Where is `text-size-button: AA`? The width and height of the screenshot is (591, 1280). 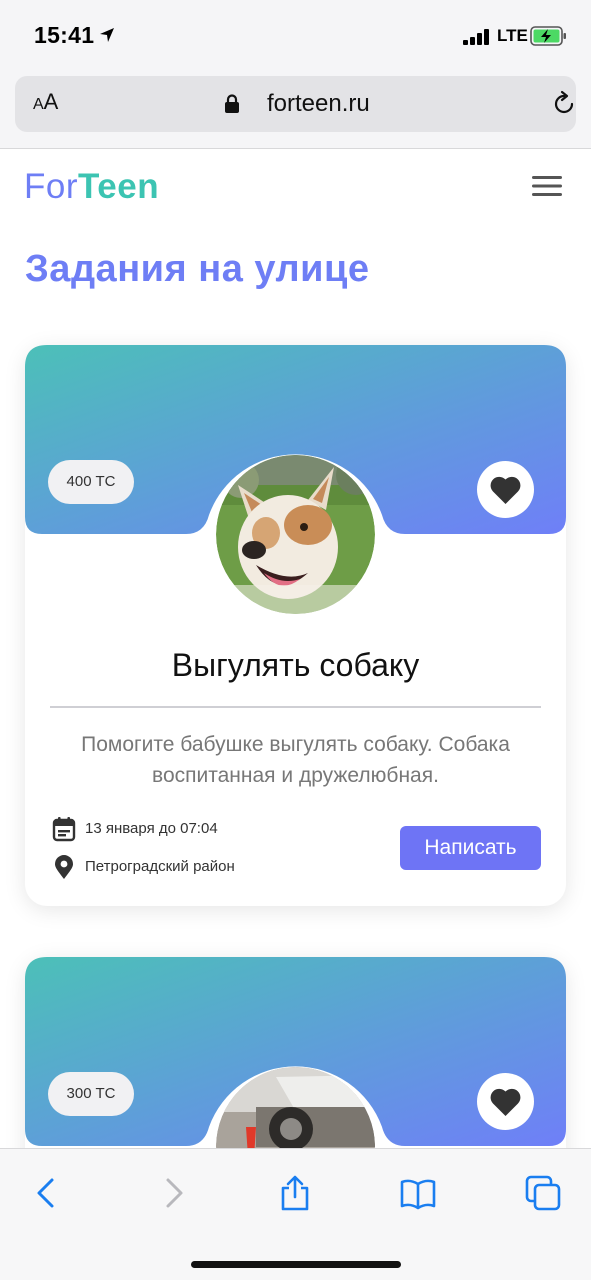 text-size-button: AA is located at coordinates (45, 102).